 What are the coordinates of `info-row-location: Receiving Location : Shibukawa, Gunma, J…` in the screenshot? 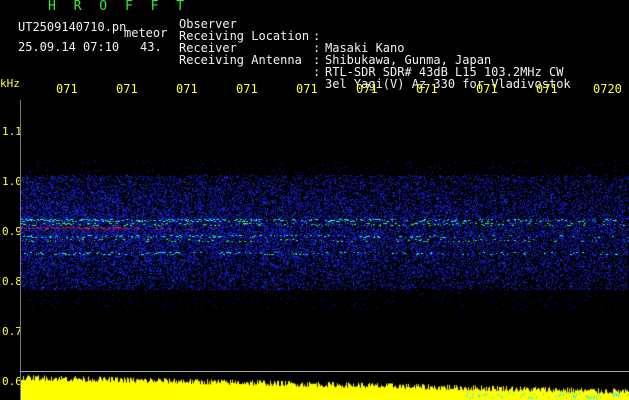 It's located at (335, 42).